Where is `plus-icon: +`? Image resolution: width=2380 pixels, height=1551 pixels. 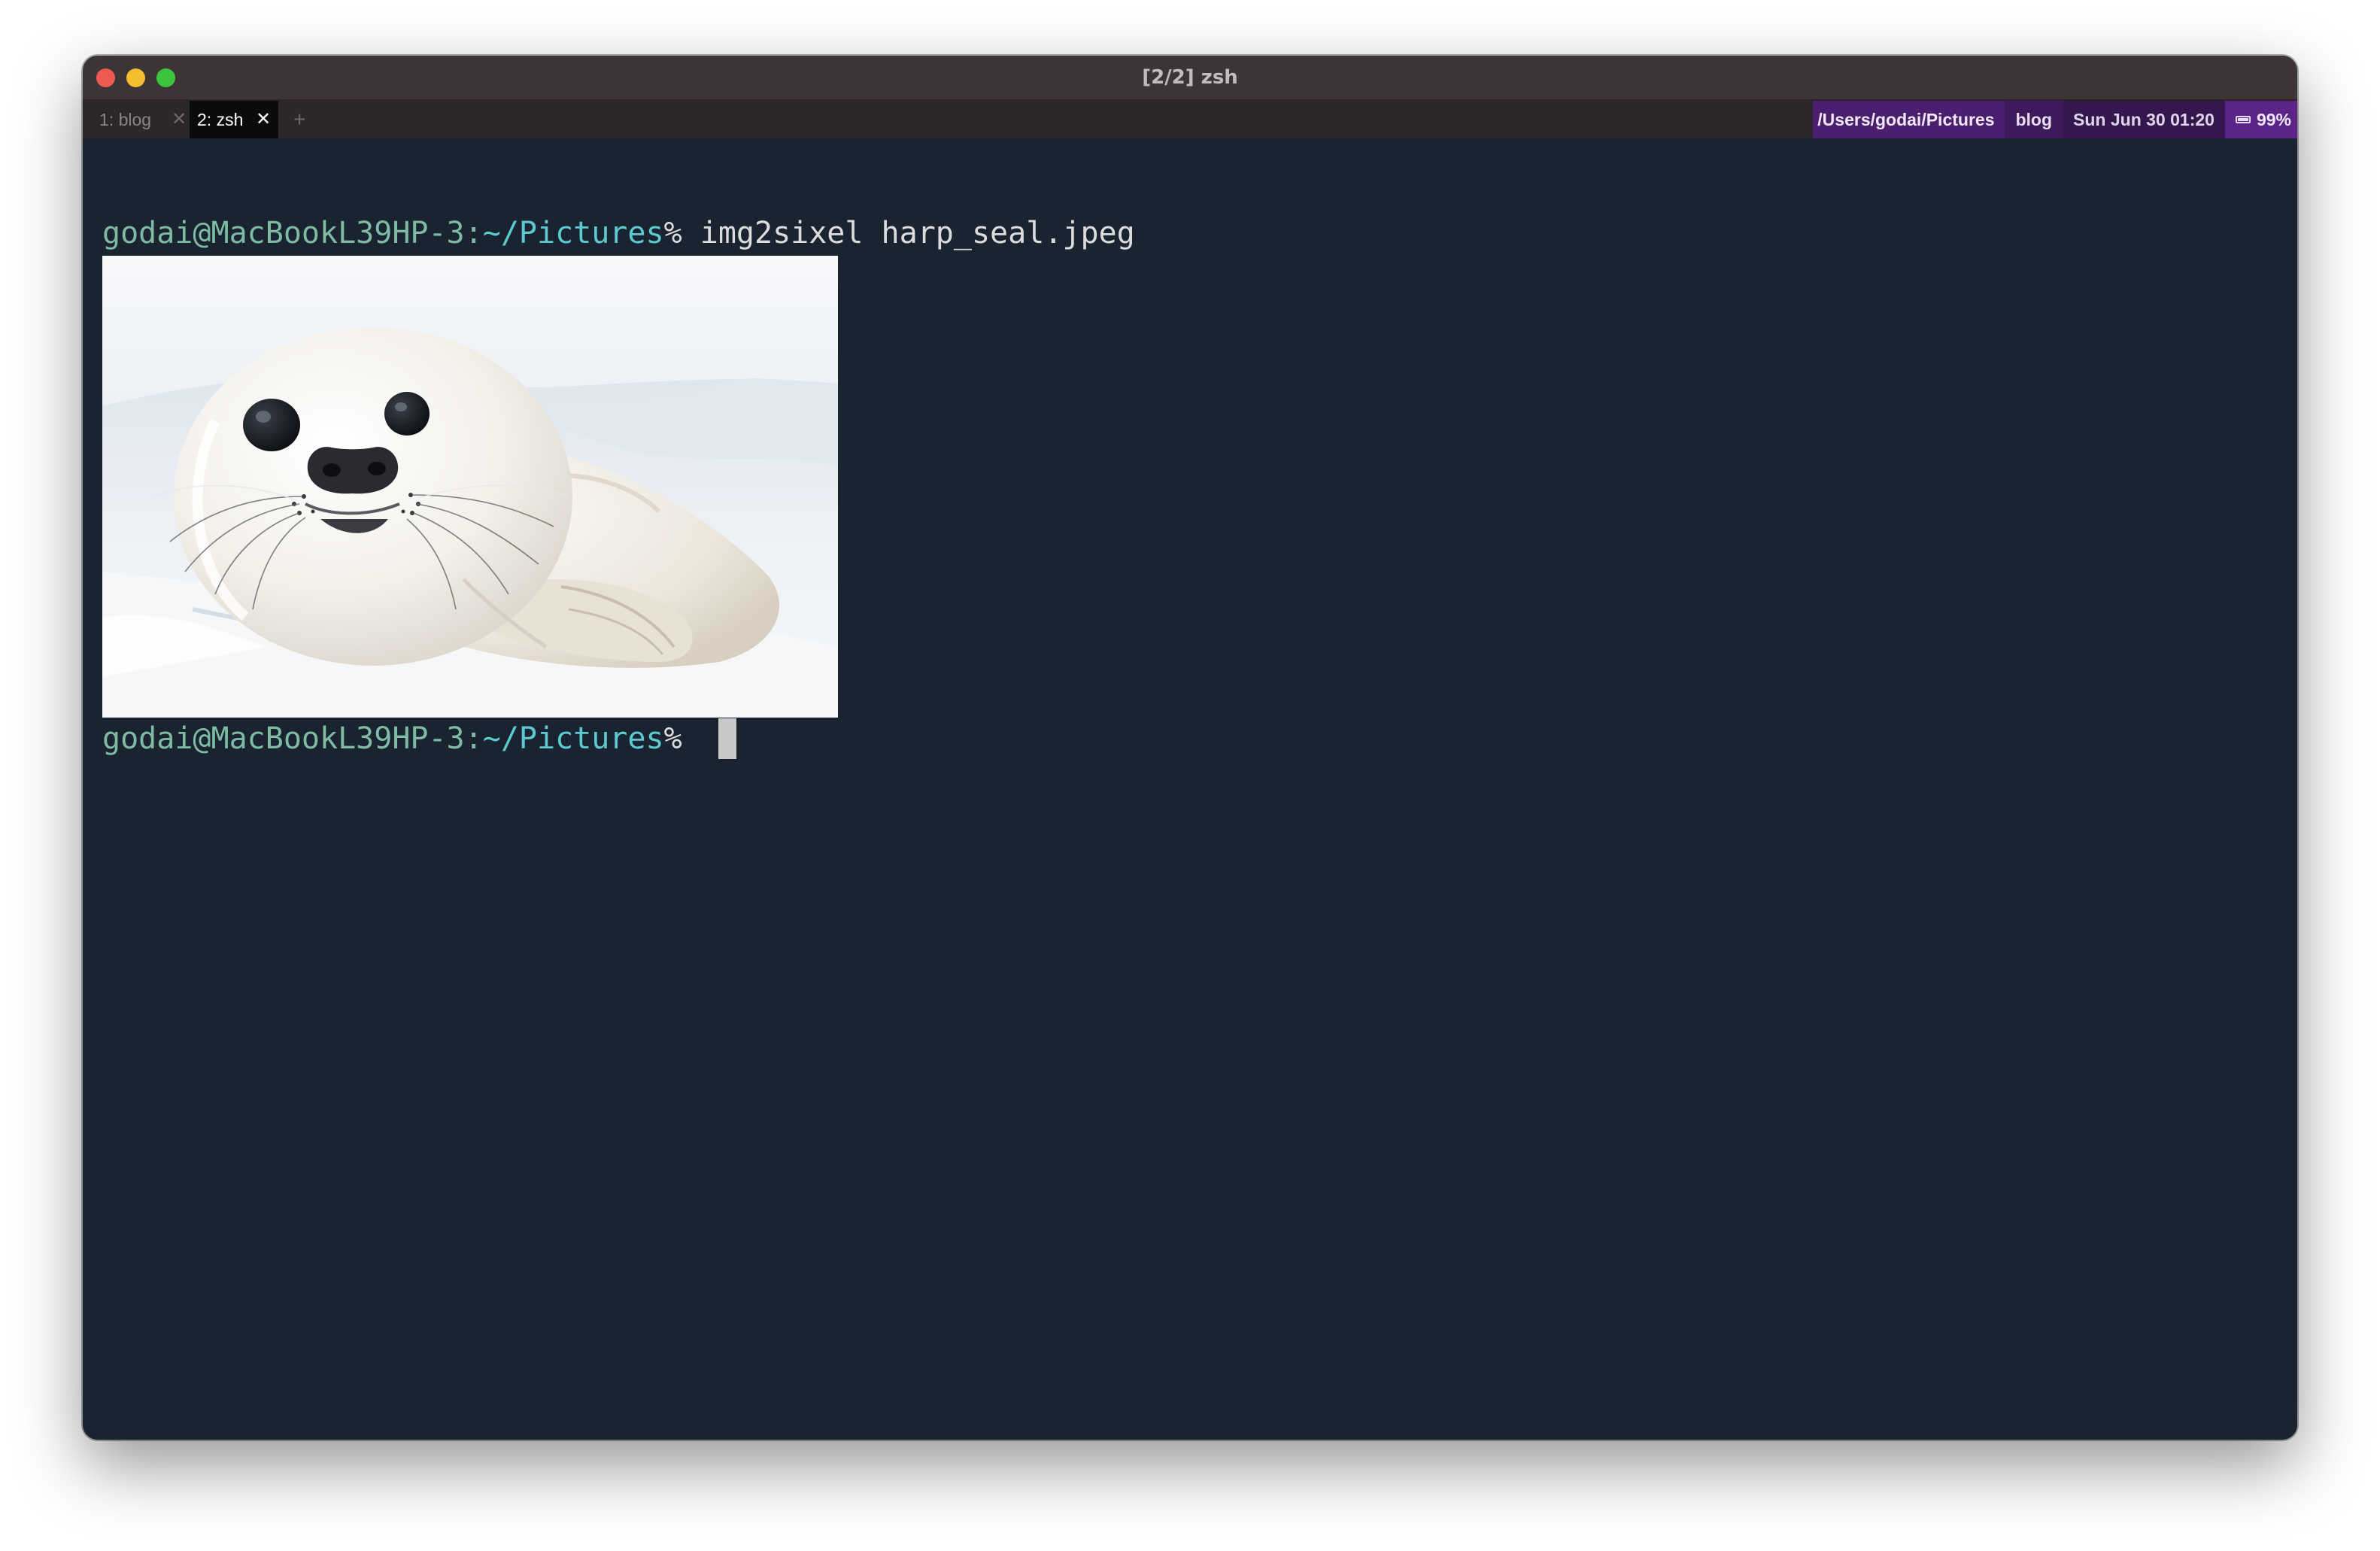 plus-icon: + is located at coordinates (299, 120).